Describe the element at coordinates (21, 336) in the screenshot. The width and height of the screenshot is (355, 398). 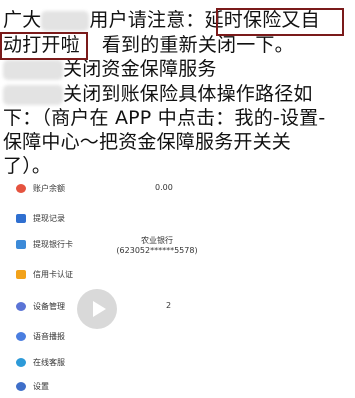
I see `voice-icon` at that location.